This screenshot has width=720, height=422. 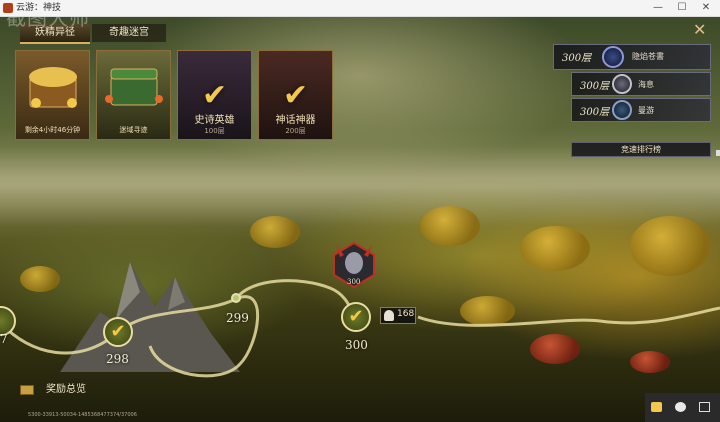 I want to click on tray-folder-icon, so click(x=656, y=407).